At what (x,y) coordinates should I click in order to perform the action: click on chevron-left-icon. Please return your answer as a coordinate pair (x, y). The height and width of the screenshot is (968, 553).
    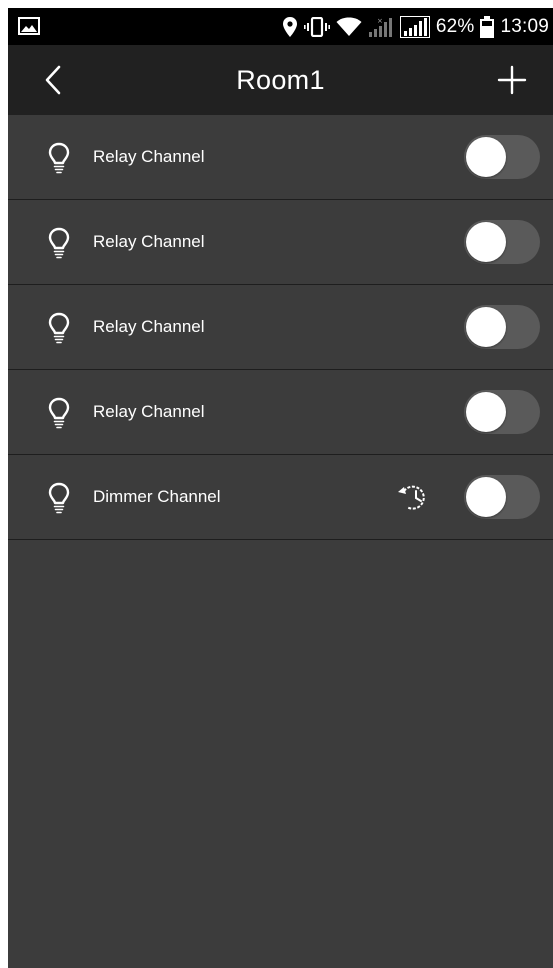
    Looking at the image, I should click on (53, 80).